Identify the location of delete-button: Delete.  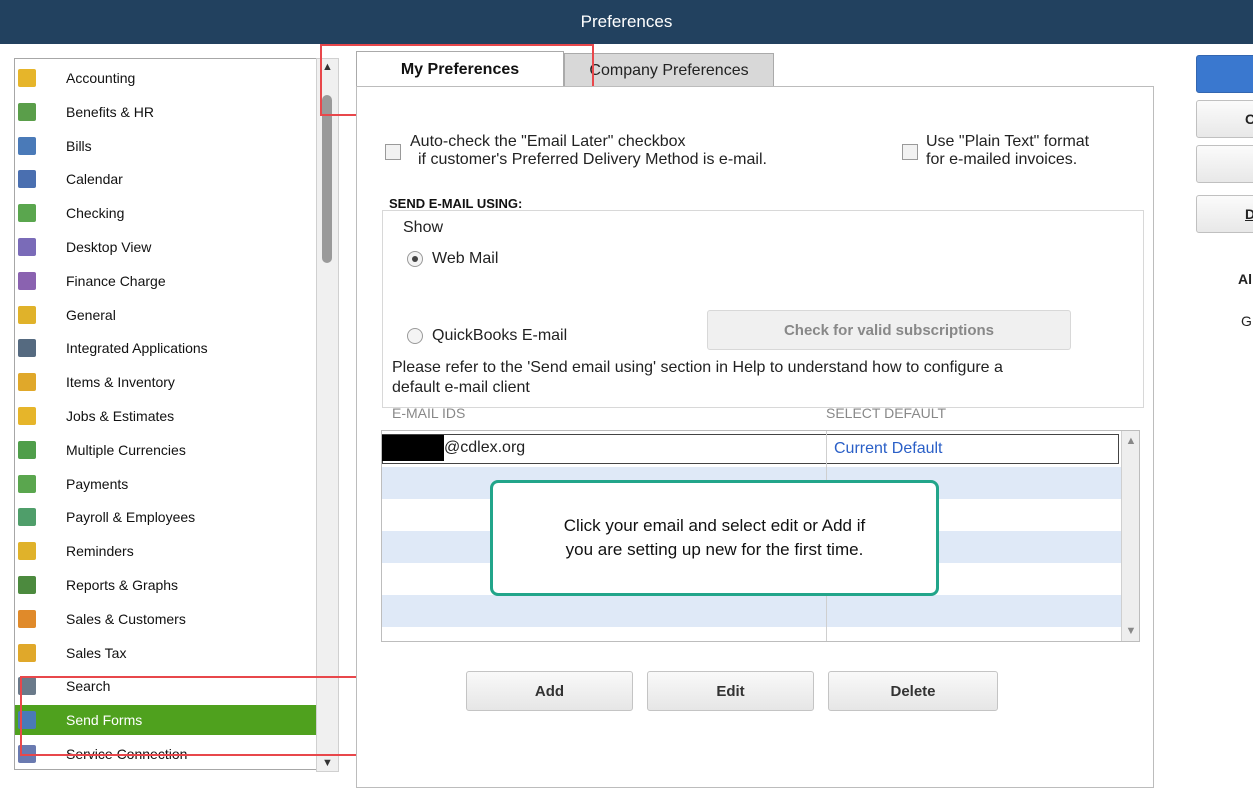
(913, 691).